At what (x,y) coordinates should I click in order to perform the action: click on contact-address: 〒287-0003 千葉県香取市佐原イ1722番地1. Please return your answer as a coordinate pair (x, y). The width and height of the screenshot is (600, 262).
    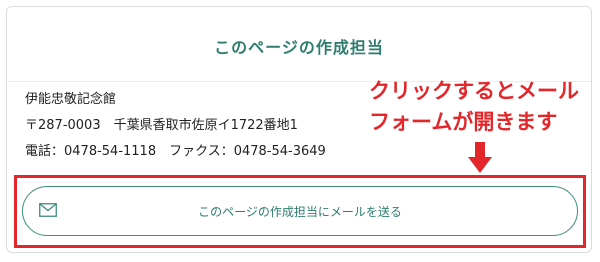
    Looking at the image, I should click on (161, 125).